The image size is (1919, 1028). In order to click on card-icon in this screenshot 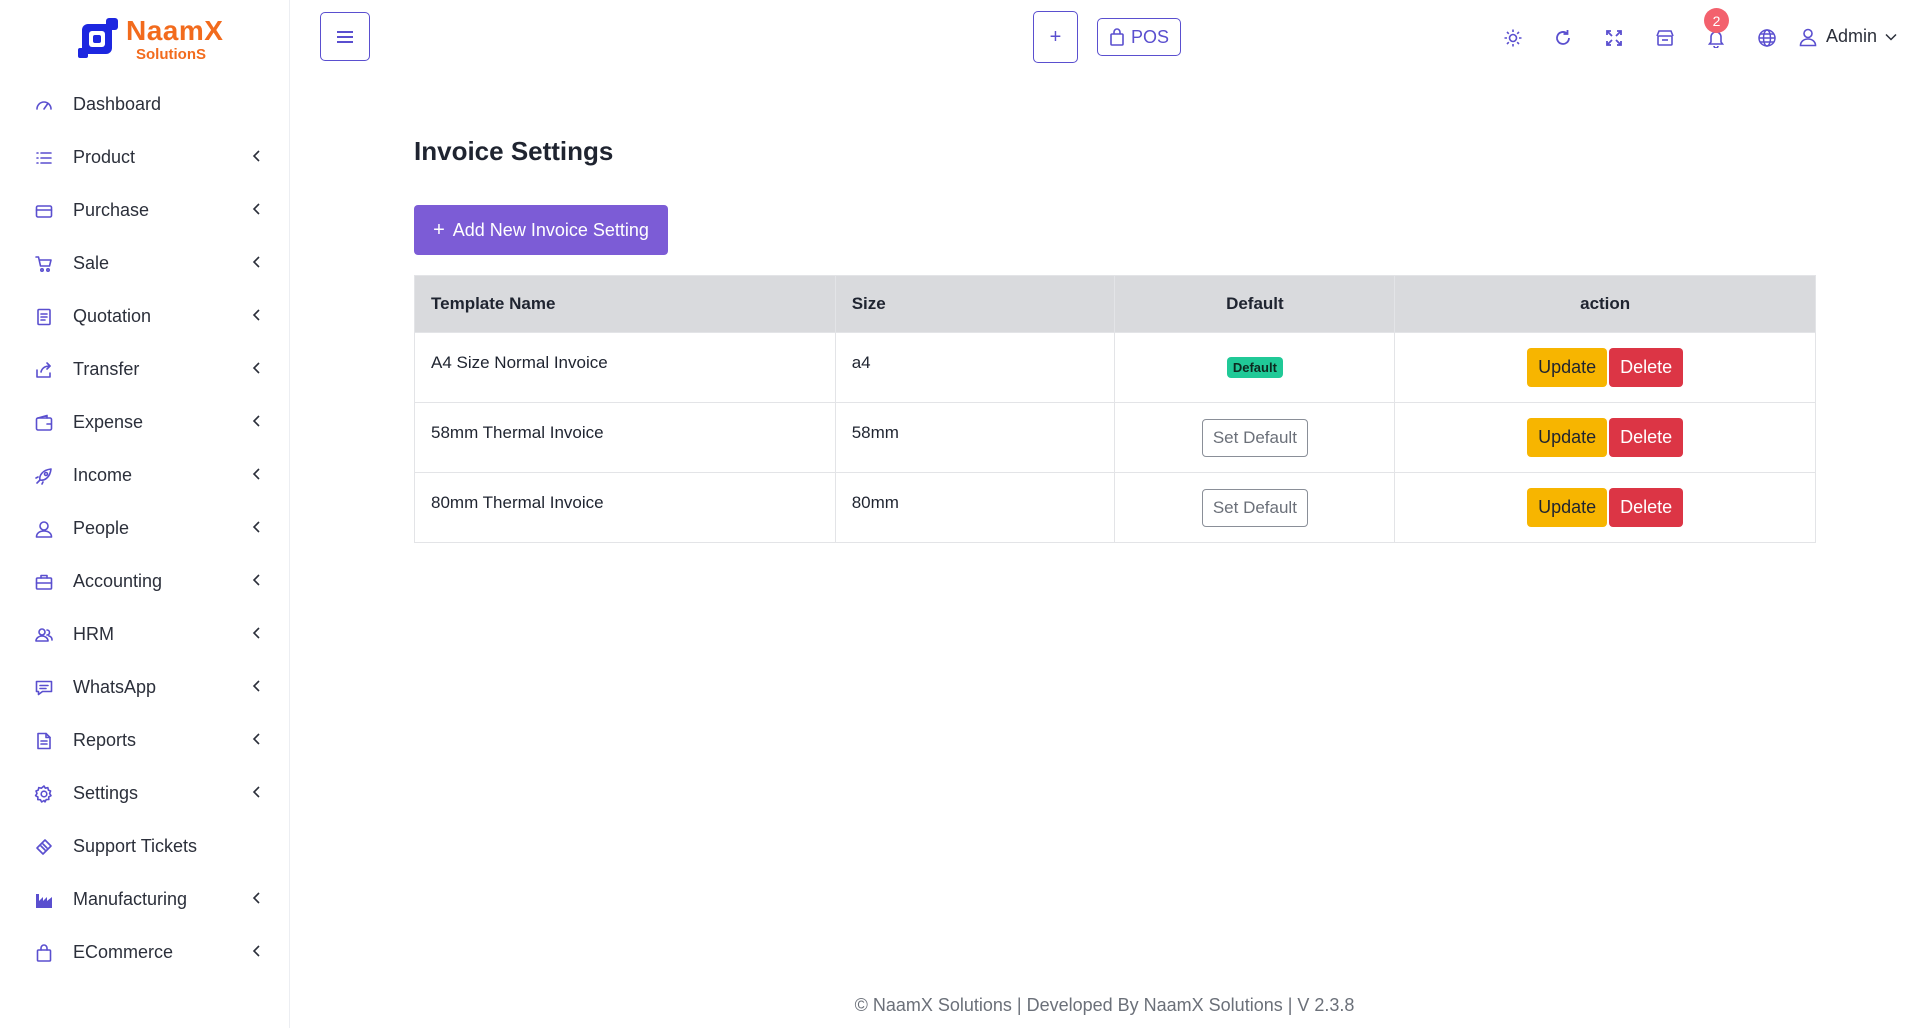, I will do `click(44, 211)`.